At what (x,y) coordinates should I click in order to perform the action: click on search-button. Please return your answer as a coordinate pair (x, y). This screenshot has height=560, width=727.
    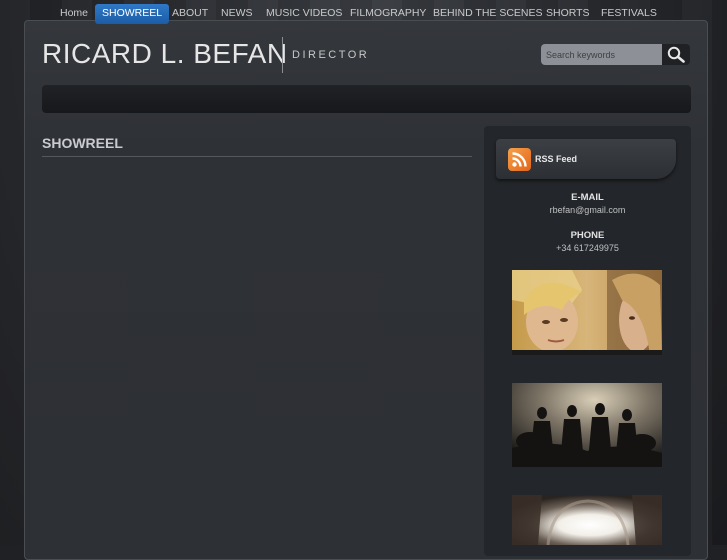
    Looking at the image, I should click on (676, 54).